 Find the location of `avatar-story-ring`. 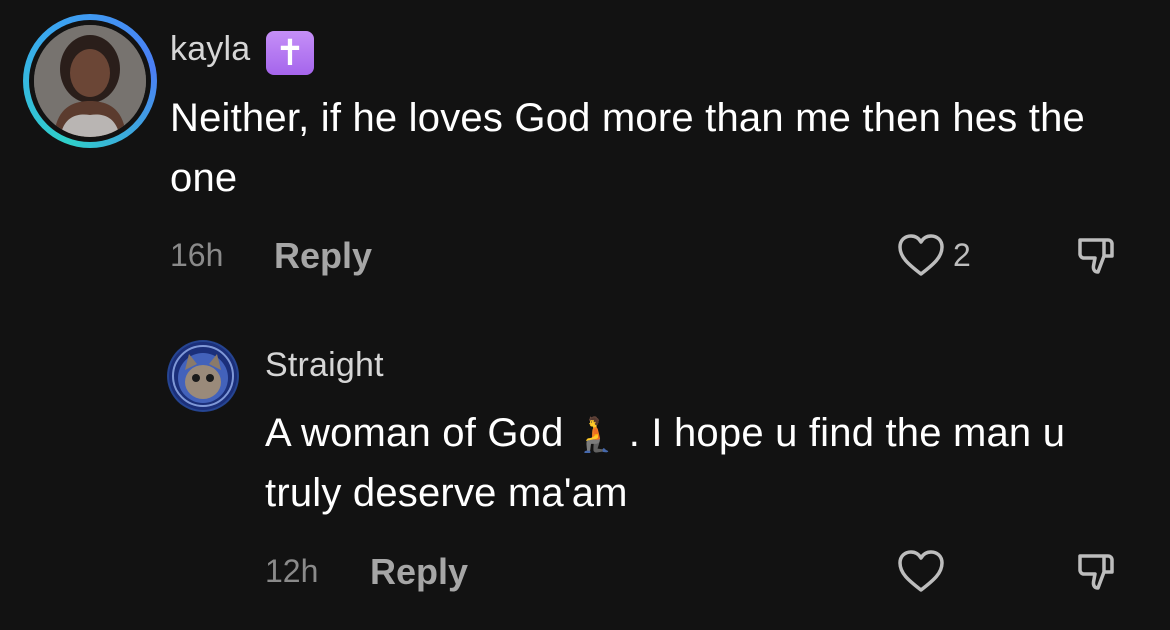

avatar-story-ring is located at coordinates (90, 81).